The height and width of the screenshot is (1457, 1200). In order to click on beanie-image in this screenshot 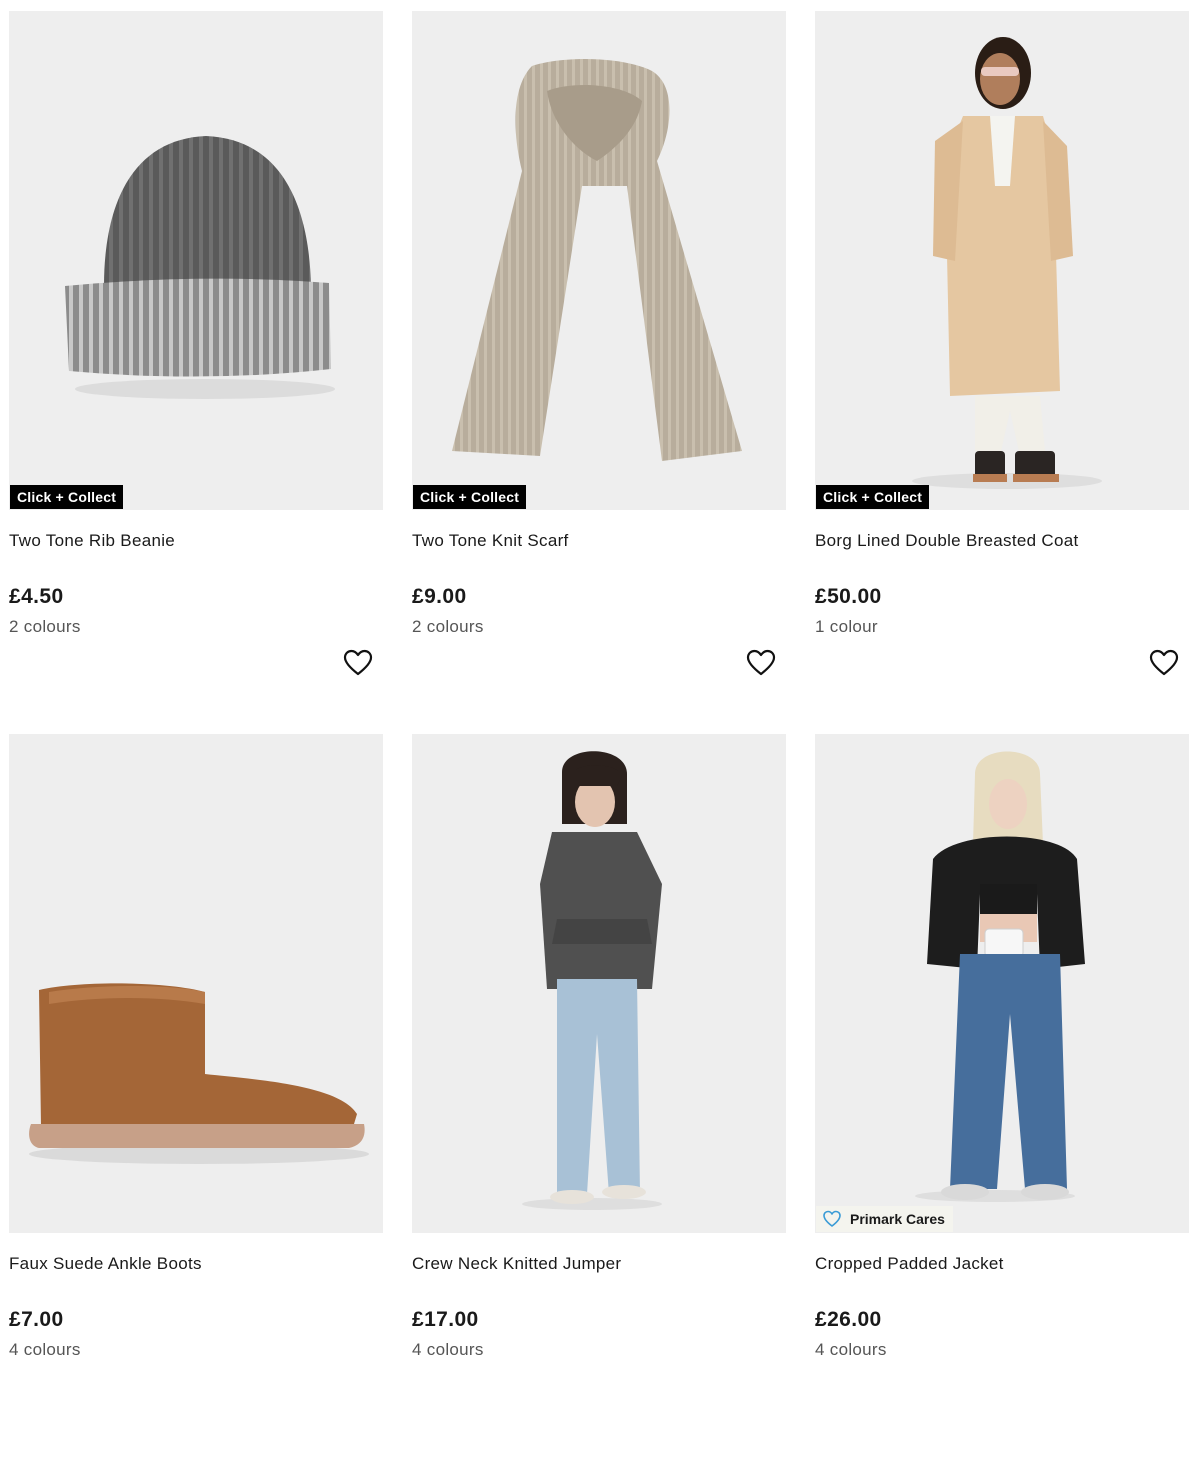, I will do `click(196, 260)`.